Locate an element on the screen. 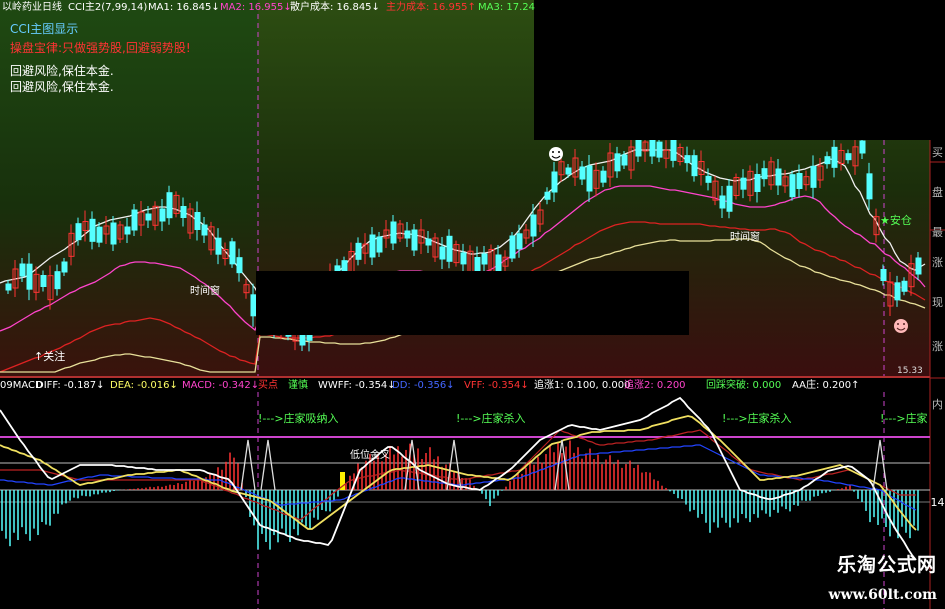 Image resolution: width=945 pixels, height=609 pixels. signal-label-1: !--->庄家吸纳入 is located at coordinates (298, 418).